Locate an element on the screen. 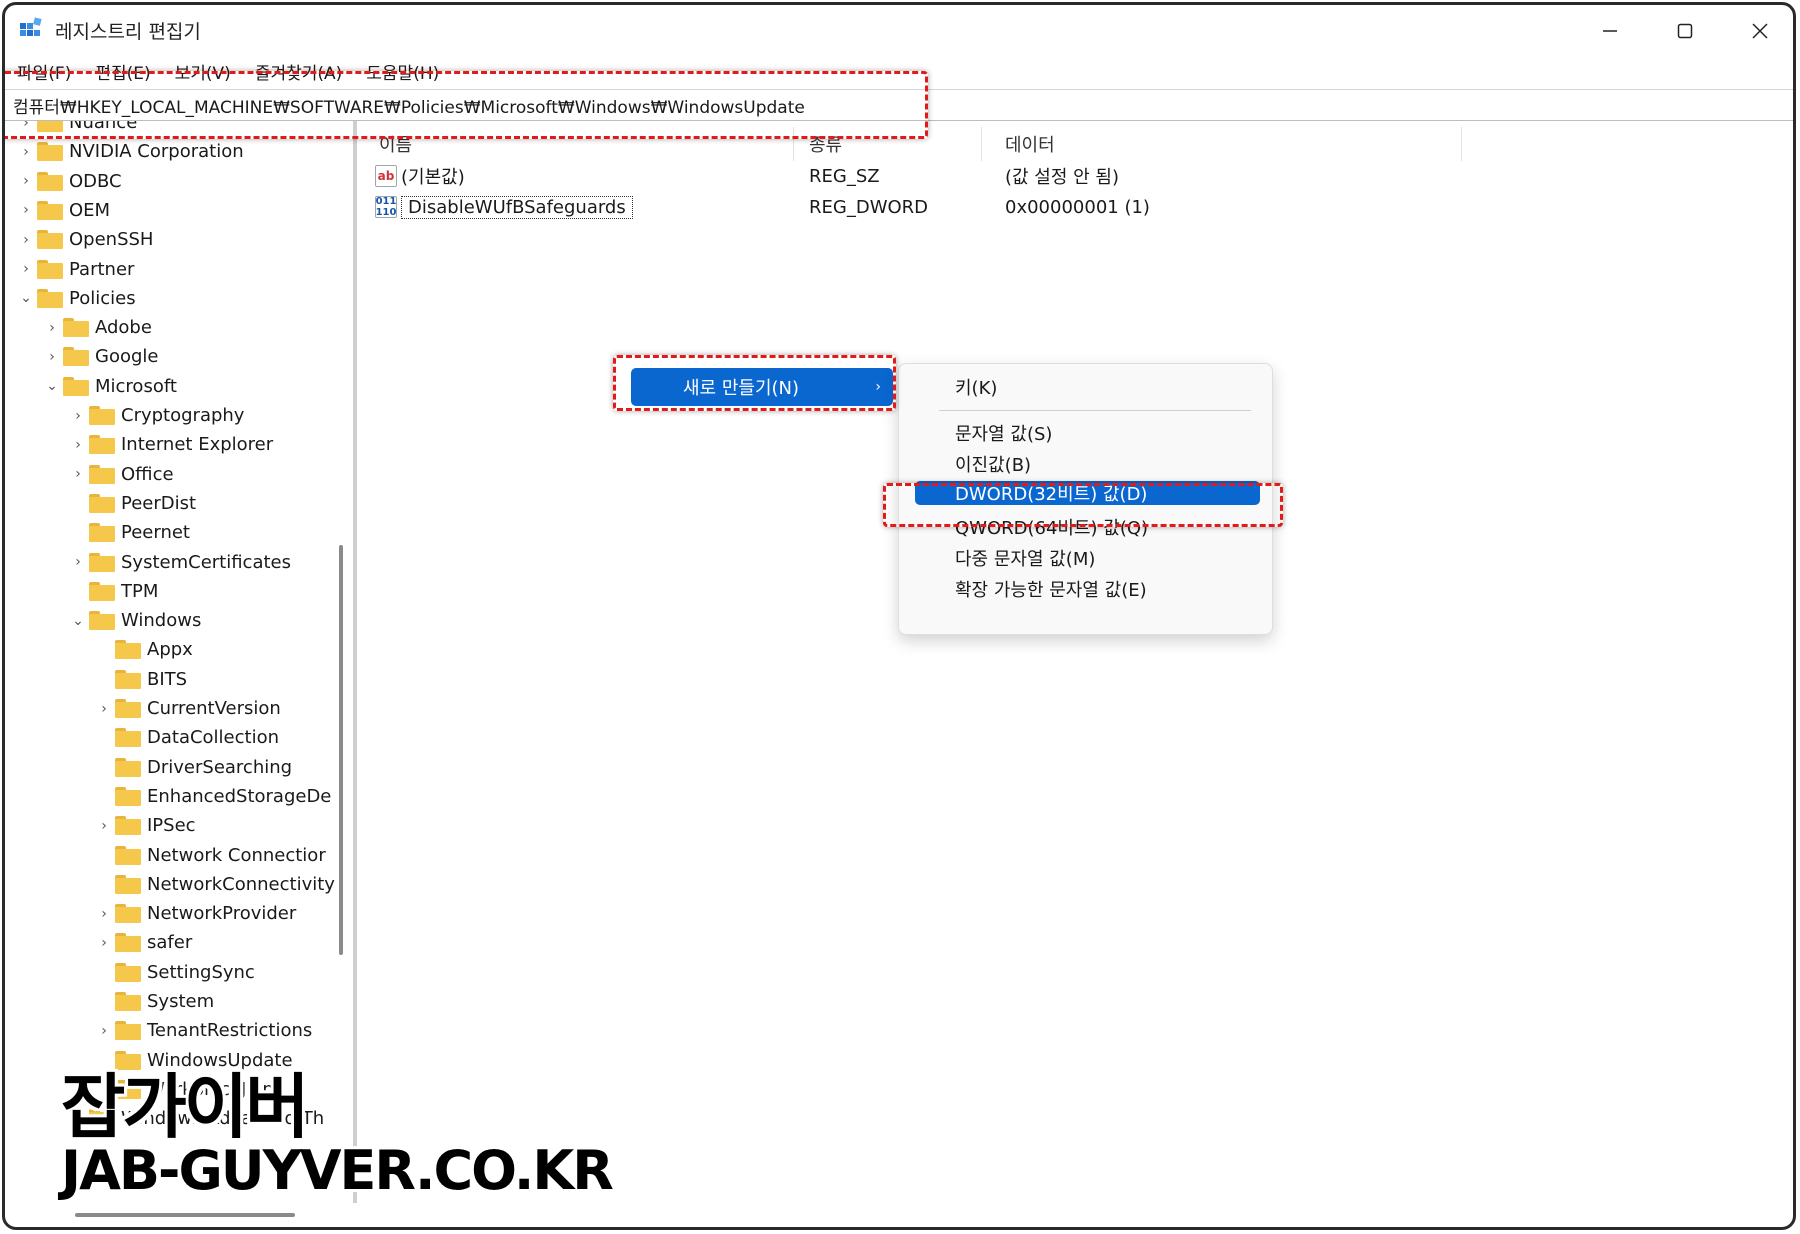 The image size is (1800, 1234). tree-item: DataCollection is located at coordinates (188, 737).